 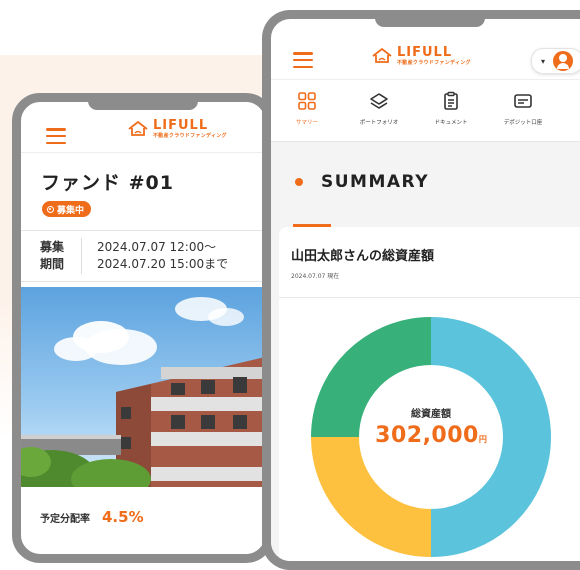 I want to click on tab-documents: ドキュメント, so click(x=451, y=111).